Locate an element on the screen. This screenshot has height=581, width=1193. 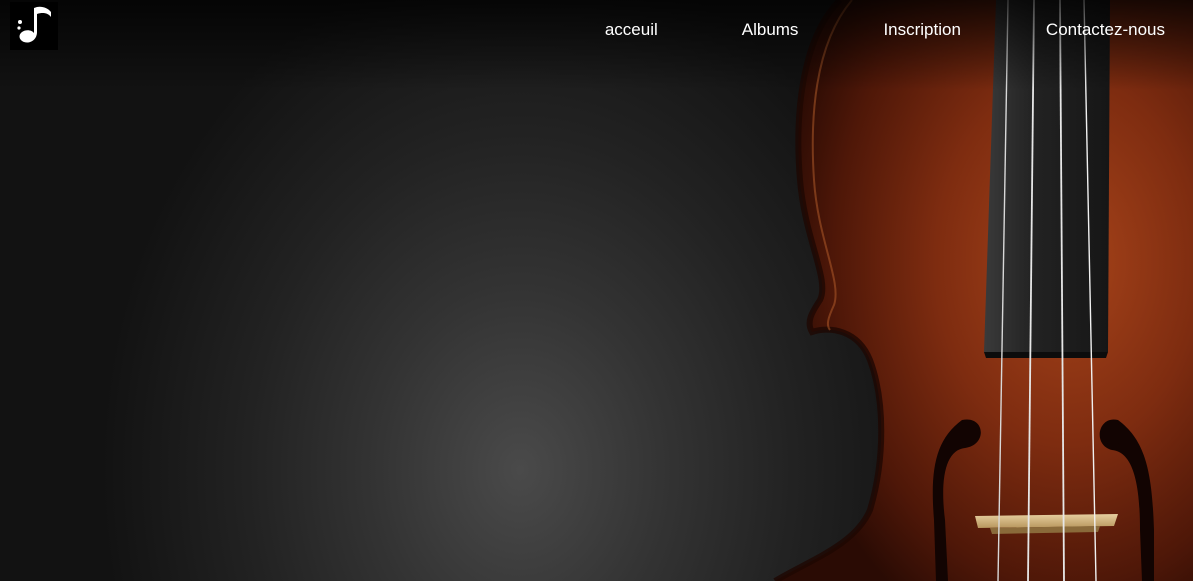
nav-link-acceuil: acceuil is located at coordinates (631, 30).